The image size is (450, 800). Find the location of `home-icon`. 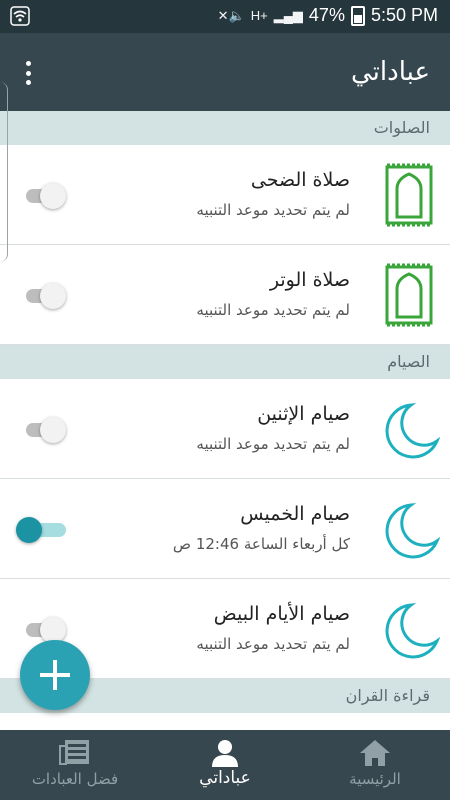

home-icon is located at coordinates (375, 753).